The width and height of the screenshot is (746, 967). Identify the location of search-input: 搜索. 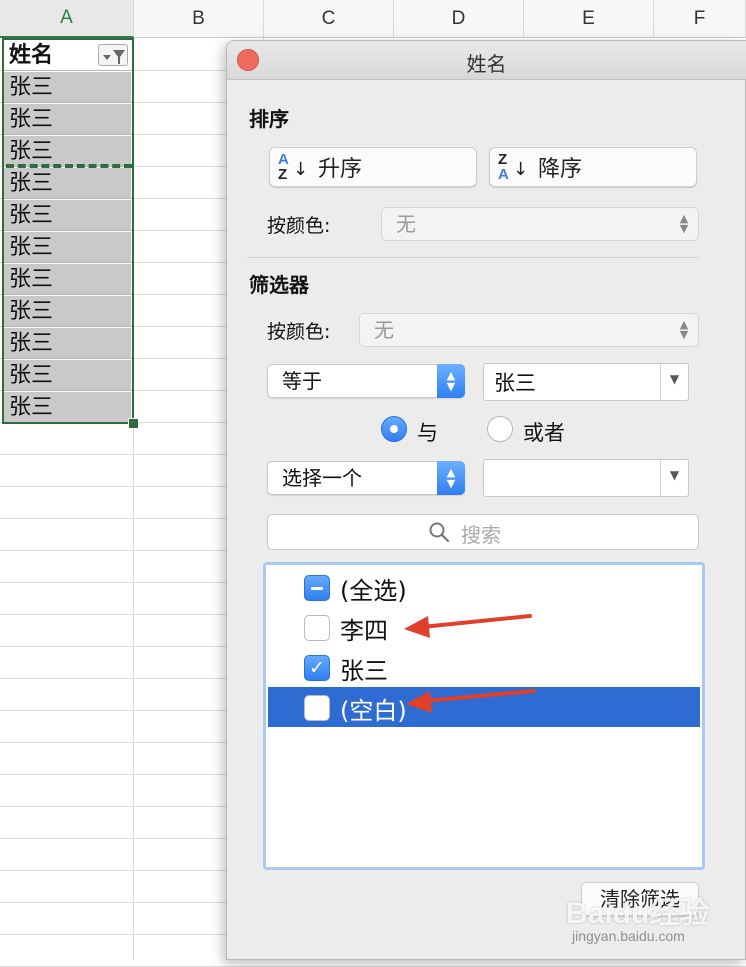
(483, 532).